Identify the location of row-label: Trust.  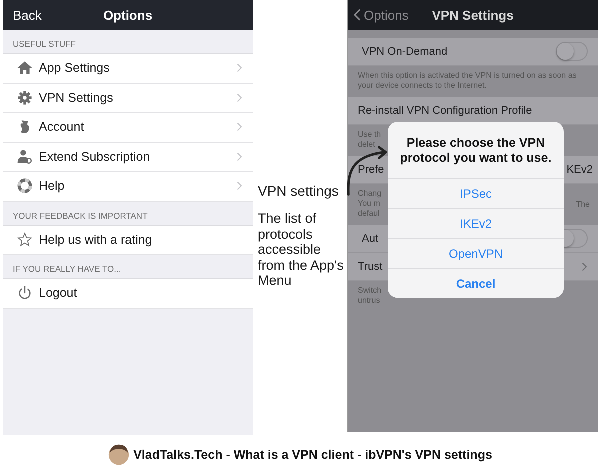
(370, 266).